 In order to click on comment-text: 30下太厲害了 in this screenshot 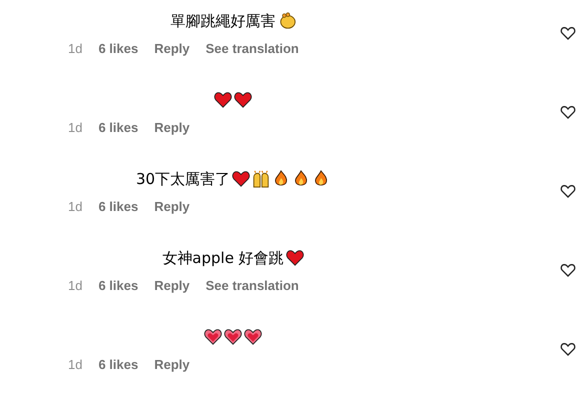, I will do `click(183, 179)`.